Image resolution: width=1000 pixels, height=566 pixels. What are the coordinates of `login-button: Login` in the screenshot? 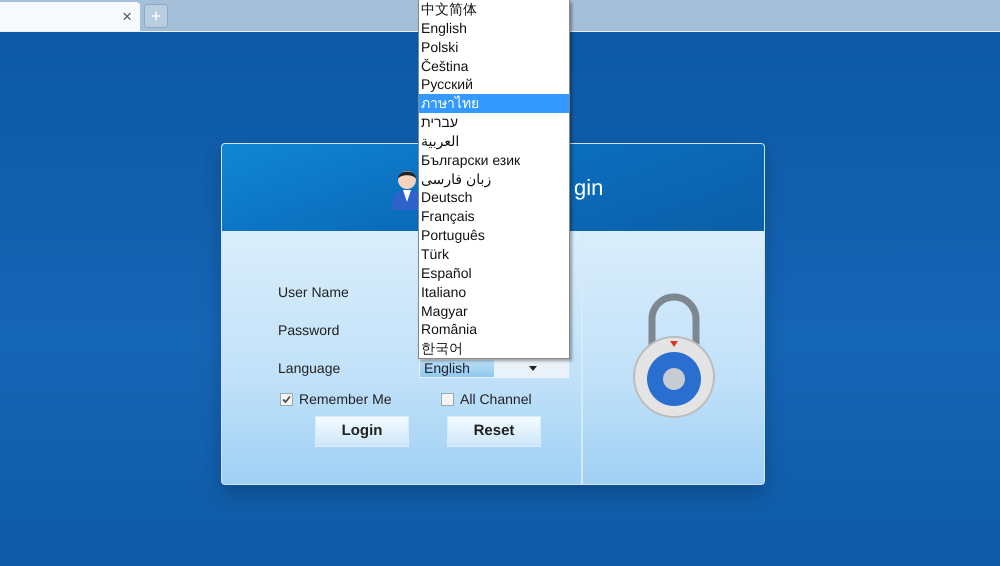 It's located at (362, 431).